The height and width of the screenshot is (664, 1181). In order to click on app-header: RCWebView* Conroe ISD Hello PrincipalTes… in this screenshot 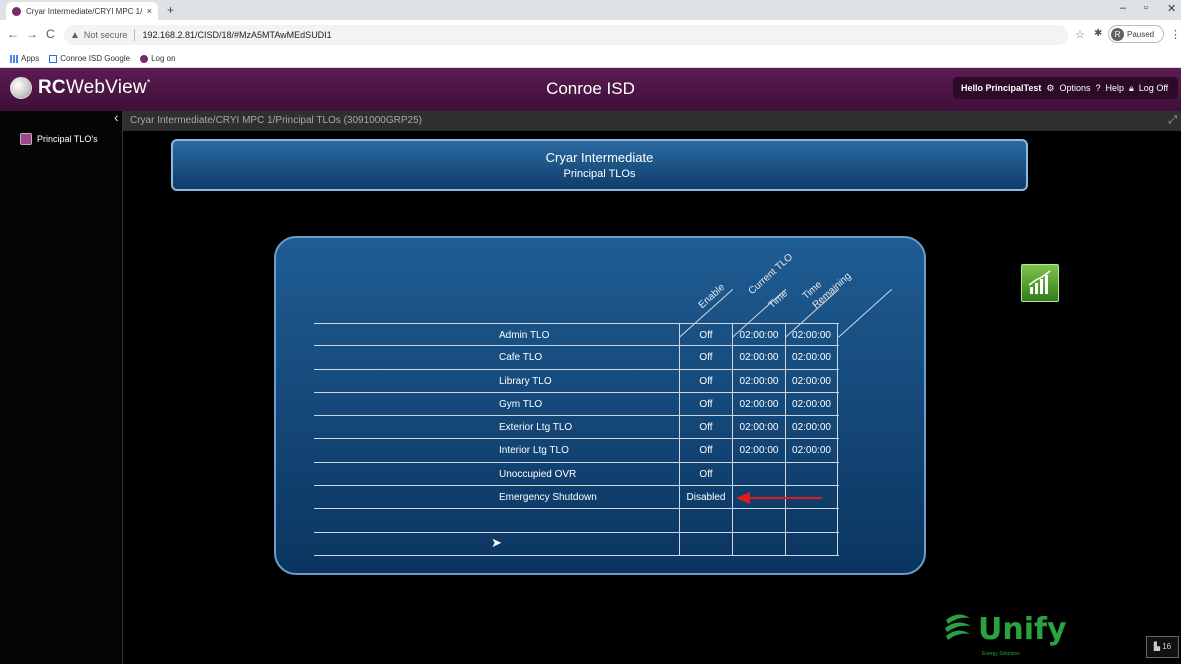, I will do `click(590, 89)`.